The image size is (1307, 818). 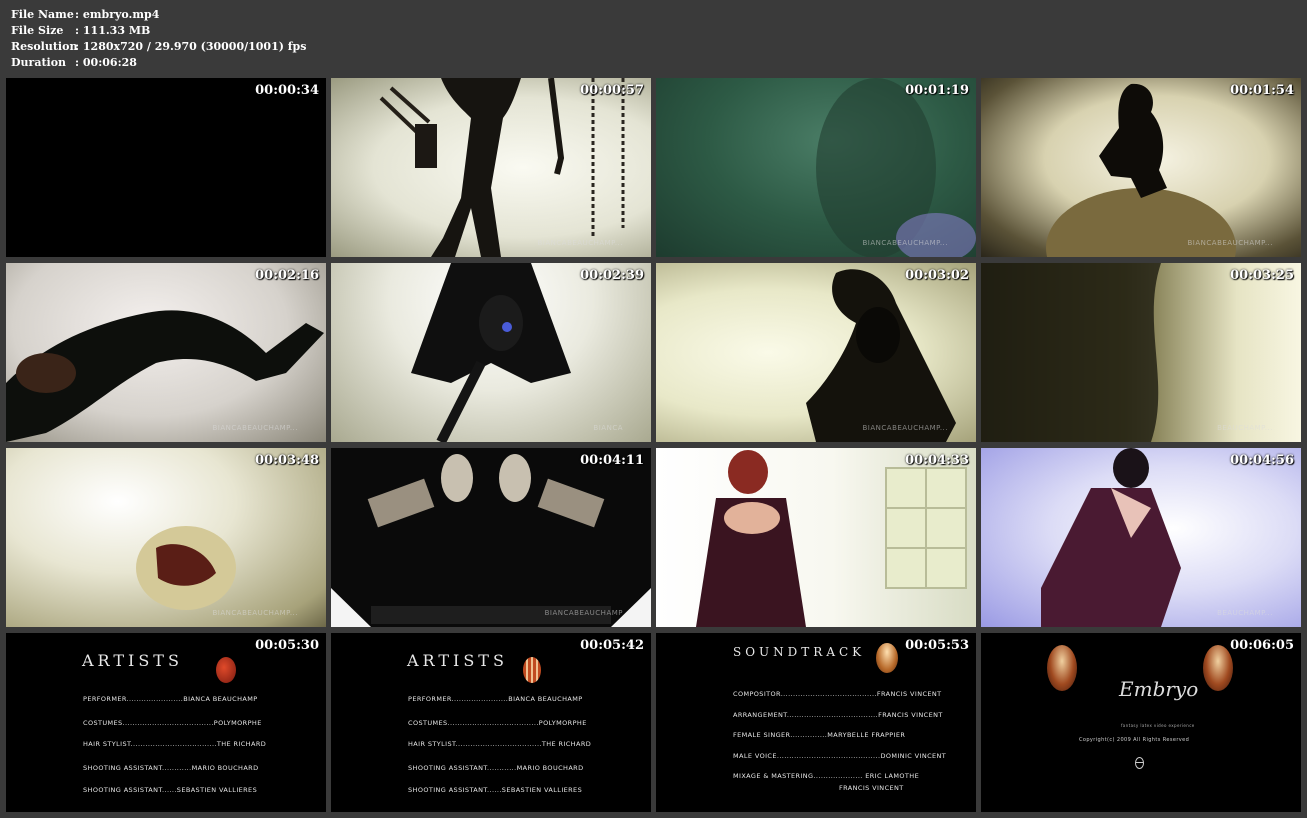 What do you see at coordinates (287, 460) in the screenshot?
I see `timestamp: 00:03:48` at bounding box center [287, 460].